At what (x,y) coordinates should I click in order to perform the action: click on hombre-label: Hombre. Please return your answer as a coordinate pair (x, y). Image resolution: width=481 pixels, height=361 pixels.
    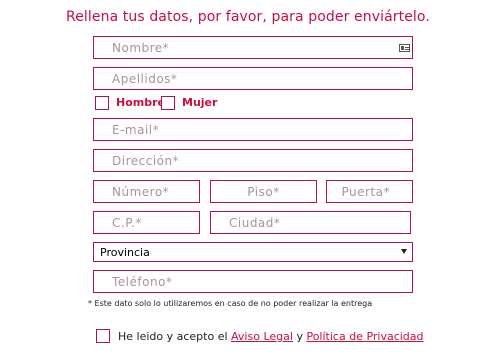
    Looking at the image, I should click on (140, 102).